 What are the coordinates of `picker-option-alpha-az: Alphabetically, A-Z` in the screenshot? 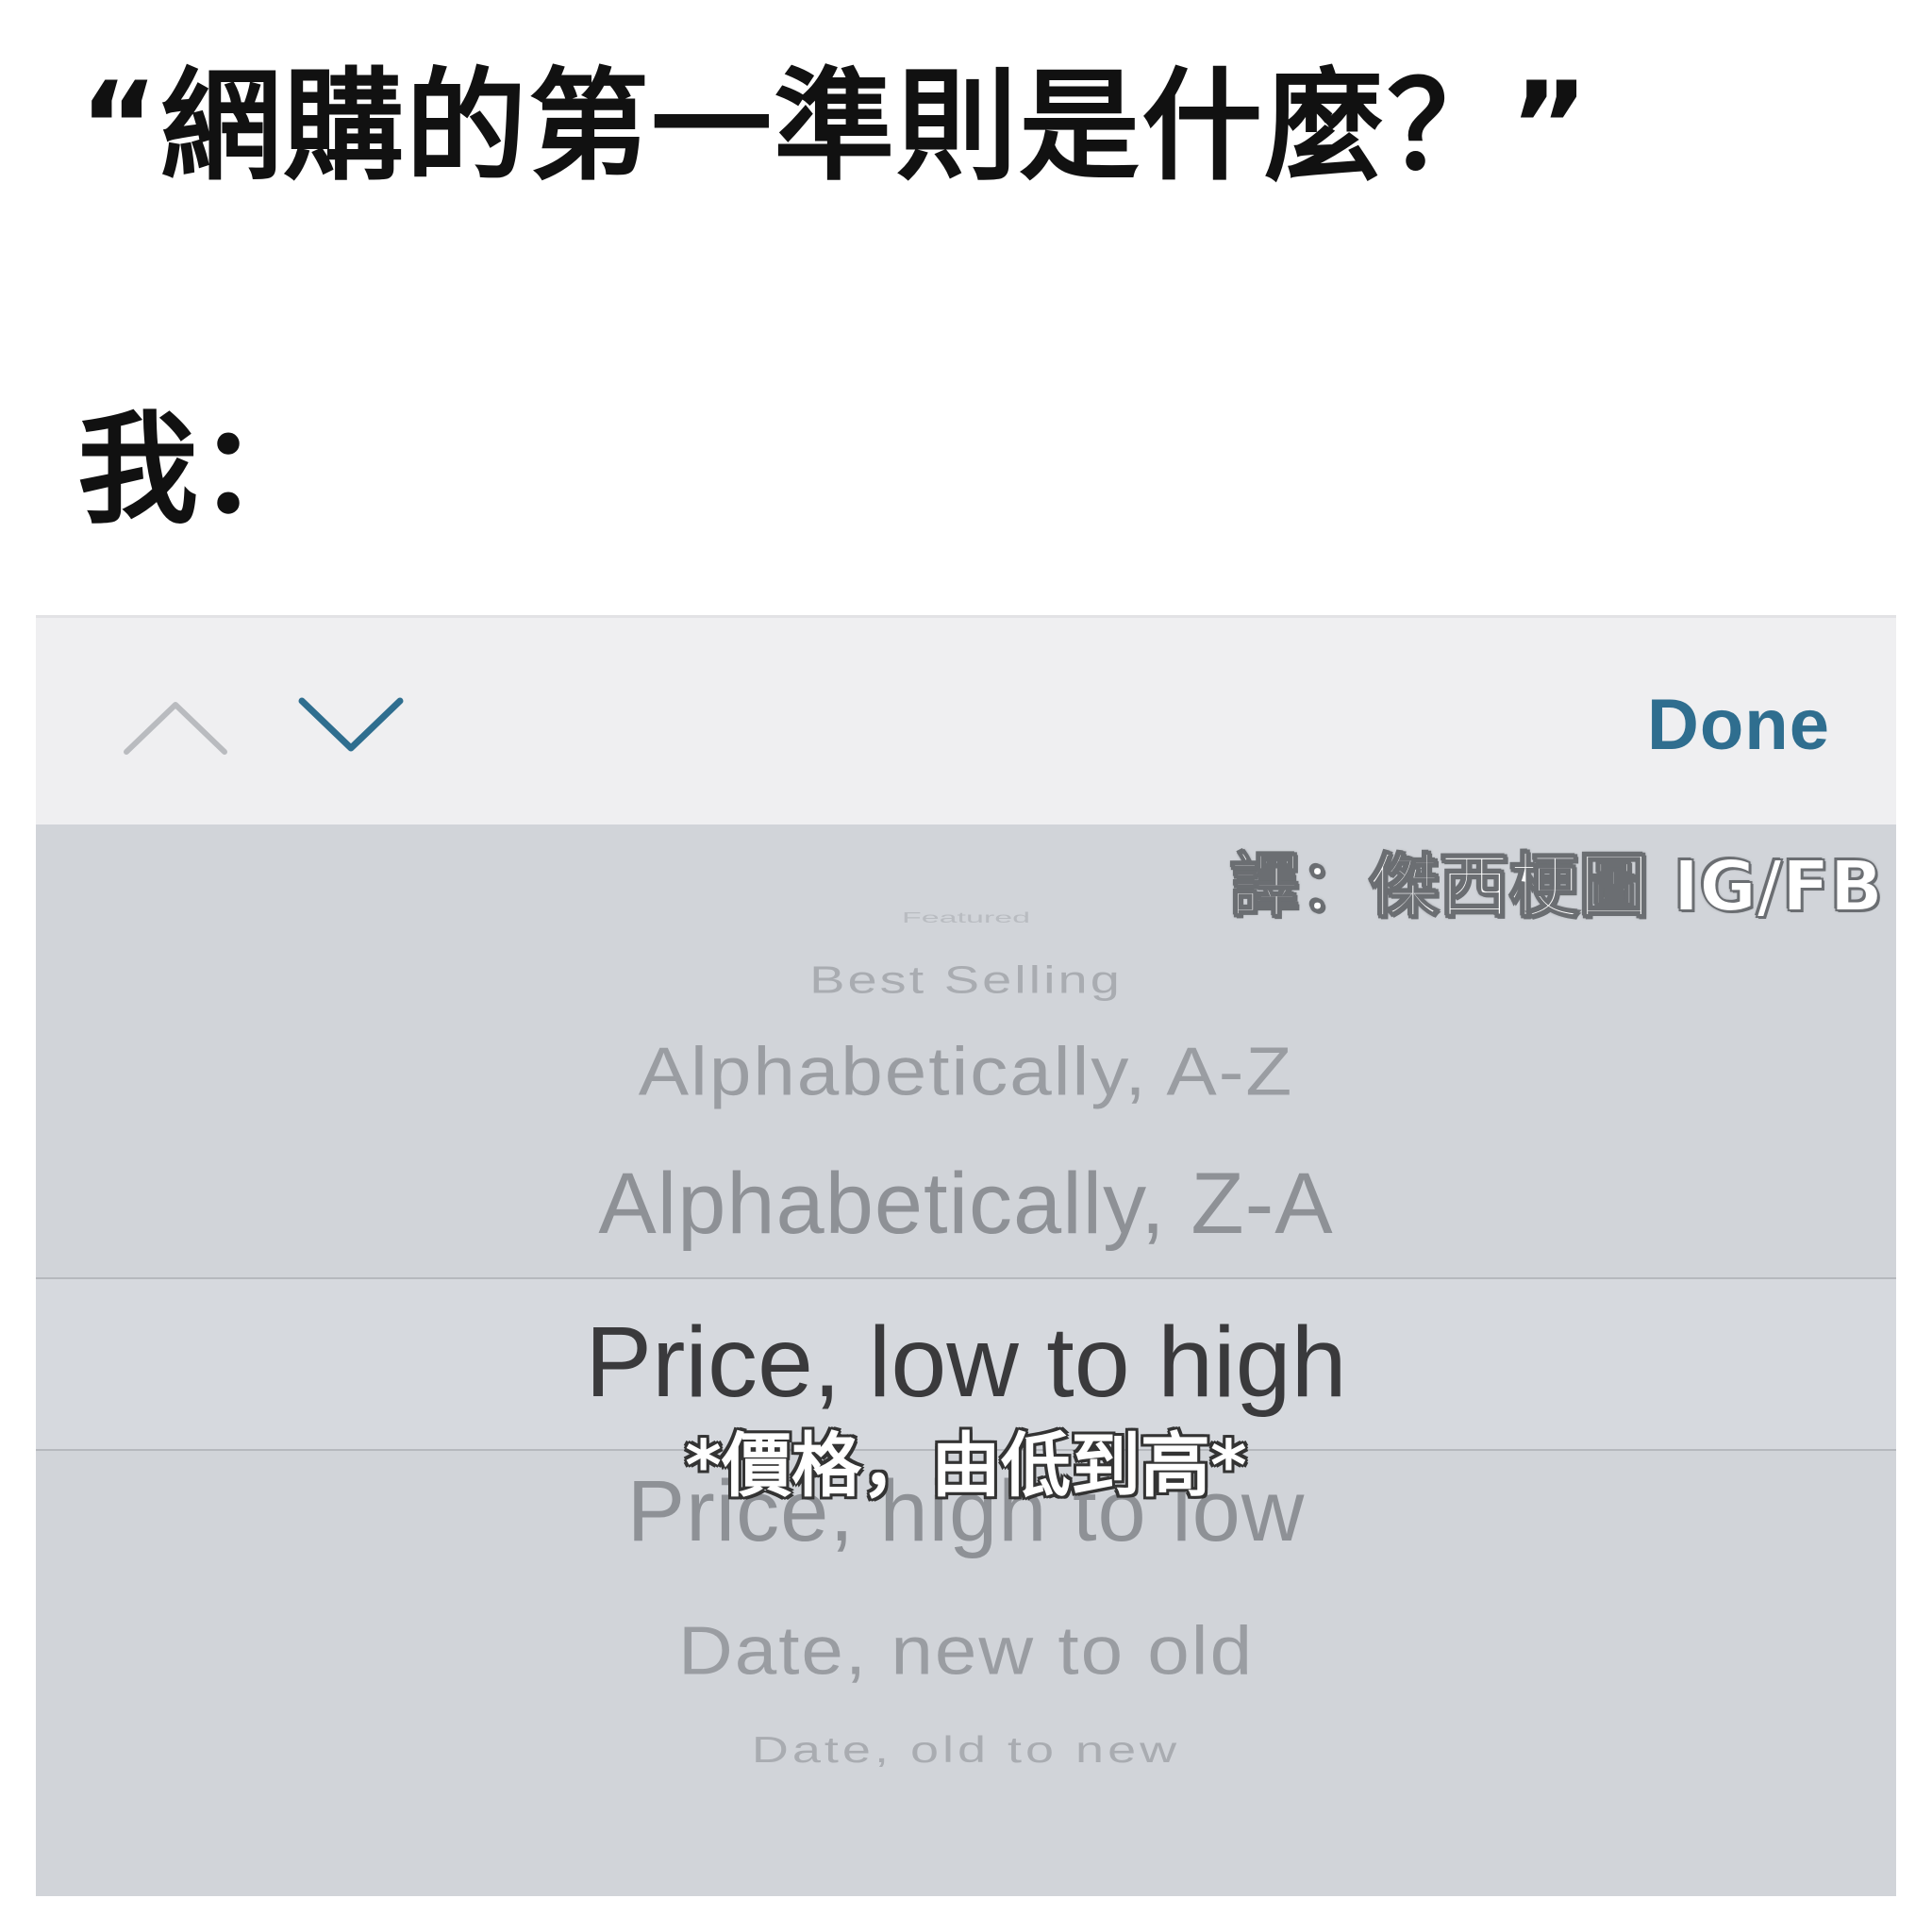 It's located at (966, 1072).